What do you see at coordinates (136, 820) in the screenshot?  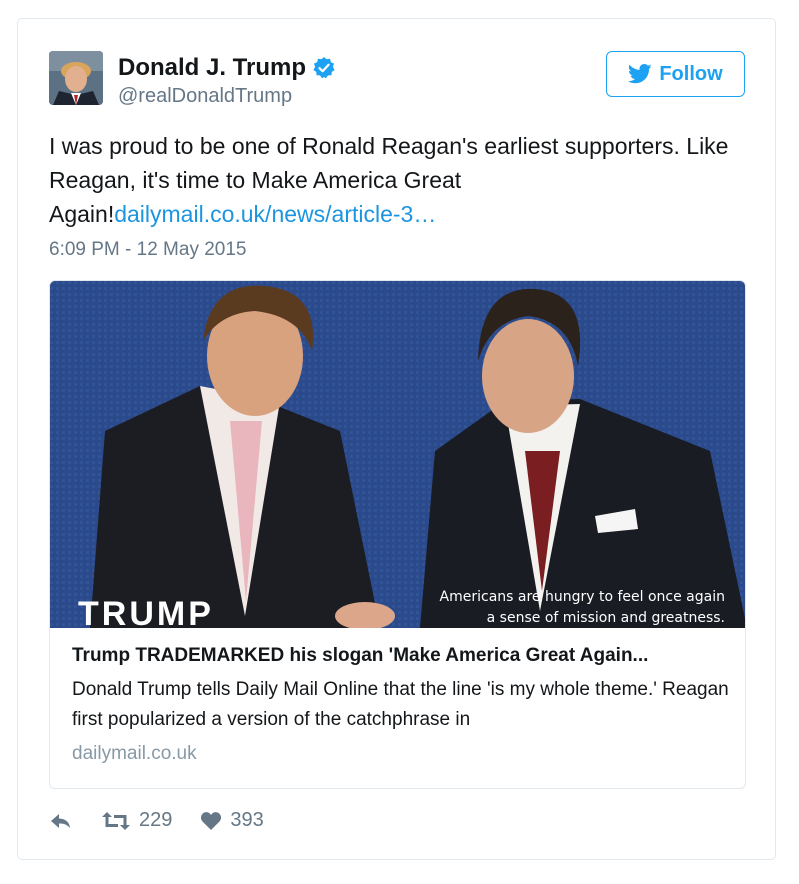 I see `retweet-action: 229` at bounding box center [136, 820].